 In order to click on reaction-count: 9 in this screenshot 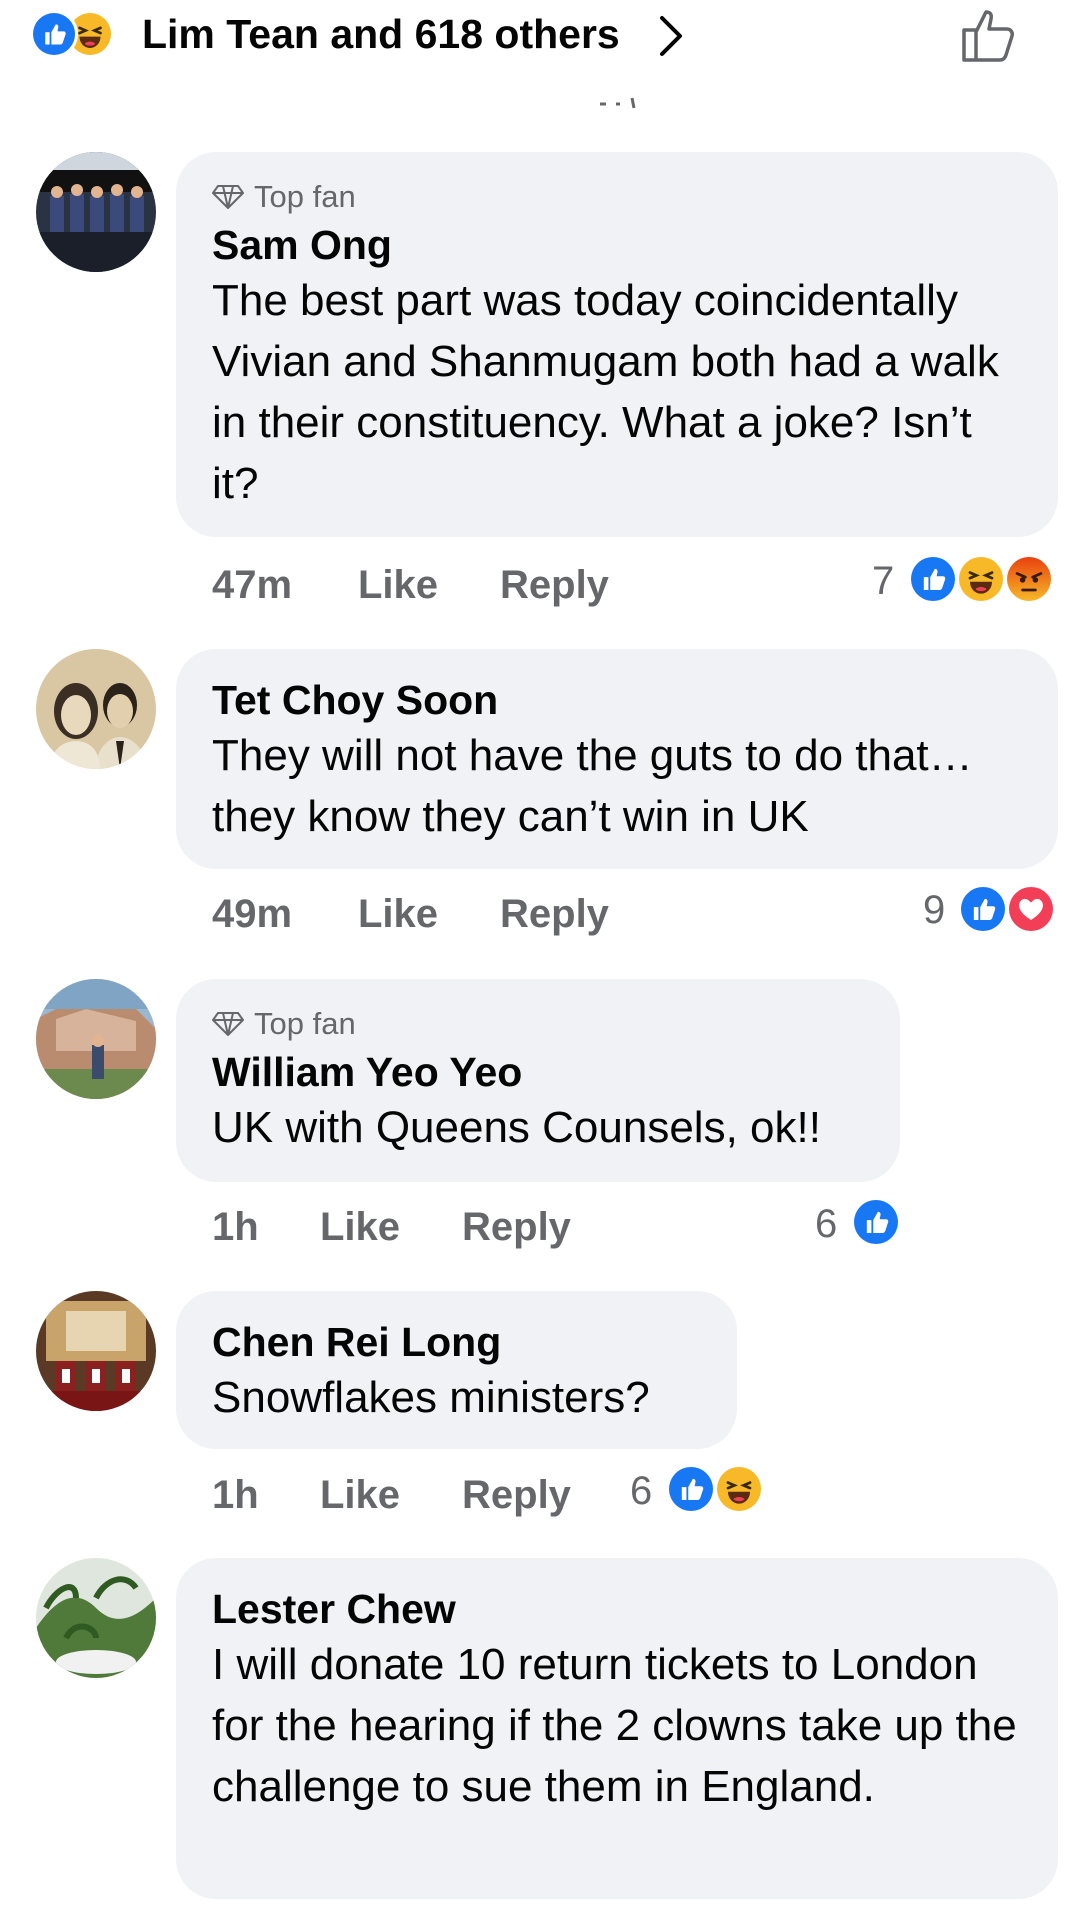, I will do `click(934, 910)`.